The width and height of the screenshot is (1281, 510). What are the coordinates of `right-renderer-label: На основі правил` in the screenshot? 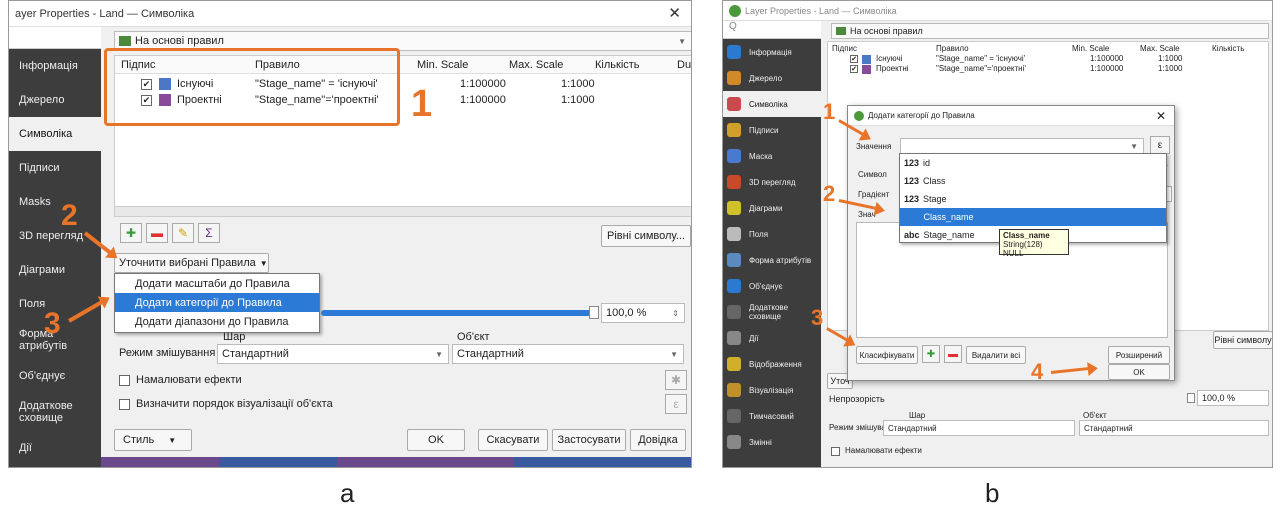 It's located at (886, 31).